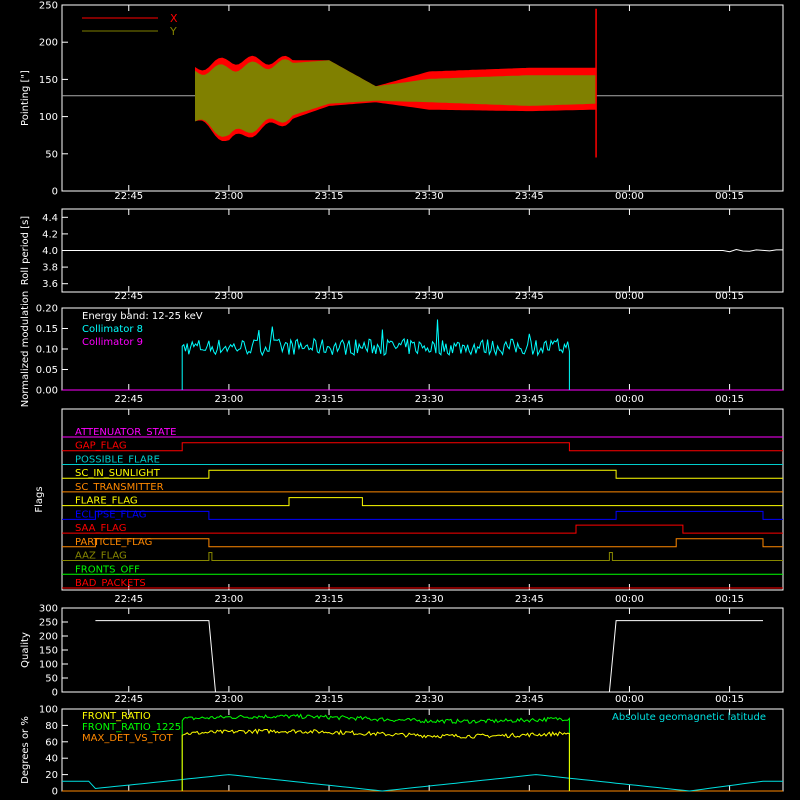 This screenshot has width=800, height=800. What do you see at coordinates (107, 569) in the screenshot?
I see `flag-label-fronts-off: FRONTS_OFF` at bounding box center [107, 569].